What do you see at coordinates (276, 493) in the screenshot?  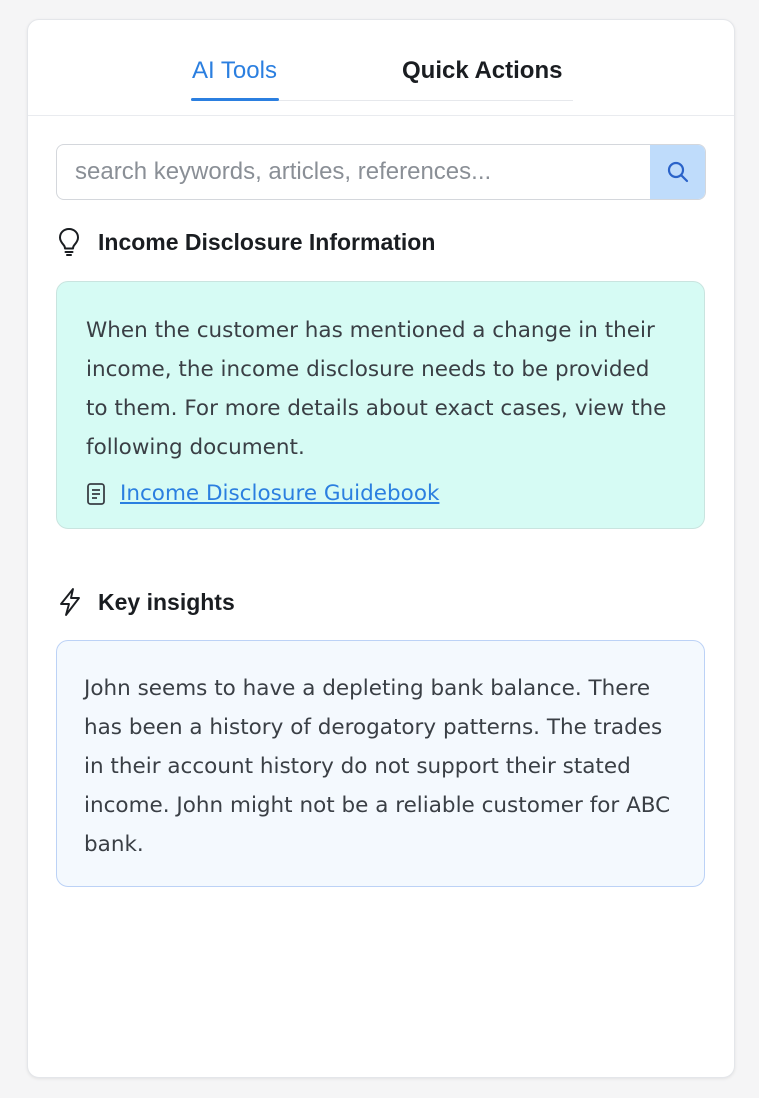 I see `income-guidebook-link: Income Disclosure Guidebook` at bounding box center [276, 493].